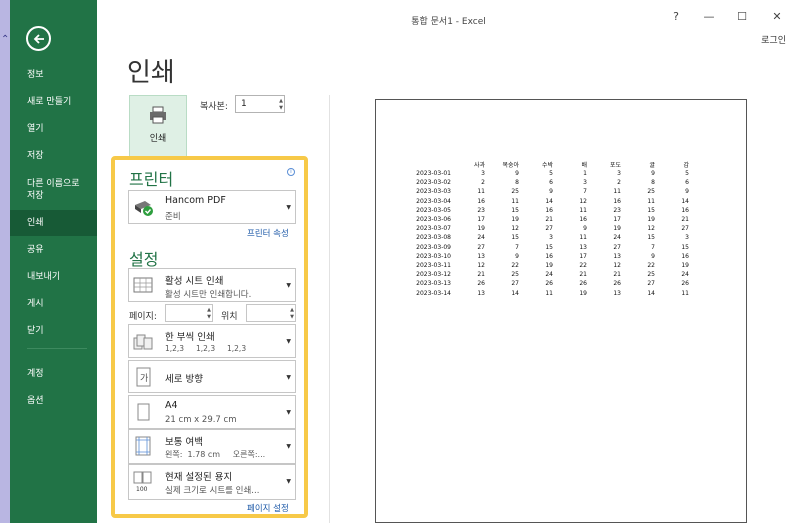 The height and width of the screenshot is (523, 800). I want to click on preview-cell: 1, so click(585, 174).